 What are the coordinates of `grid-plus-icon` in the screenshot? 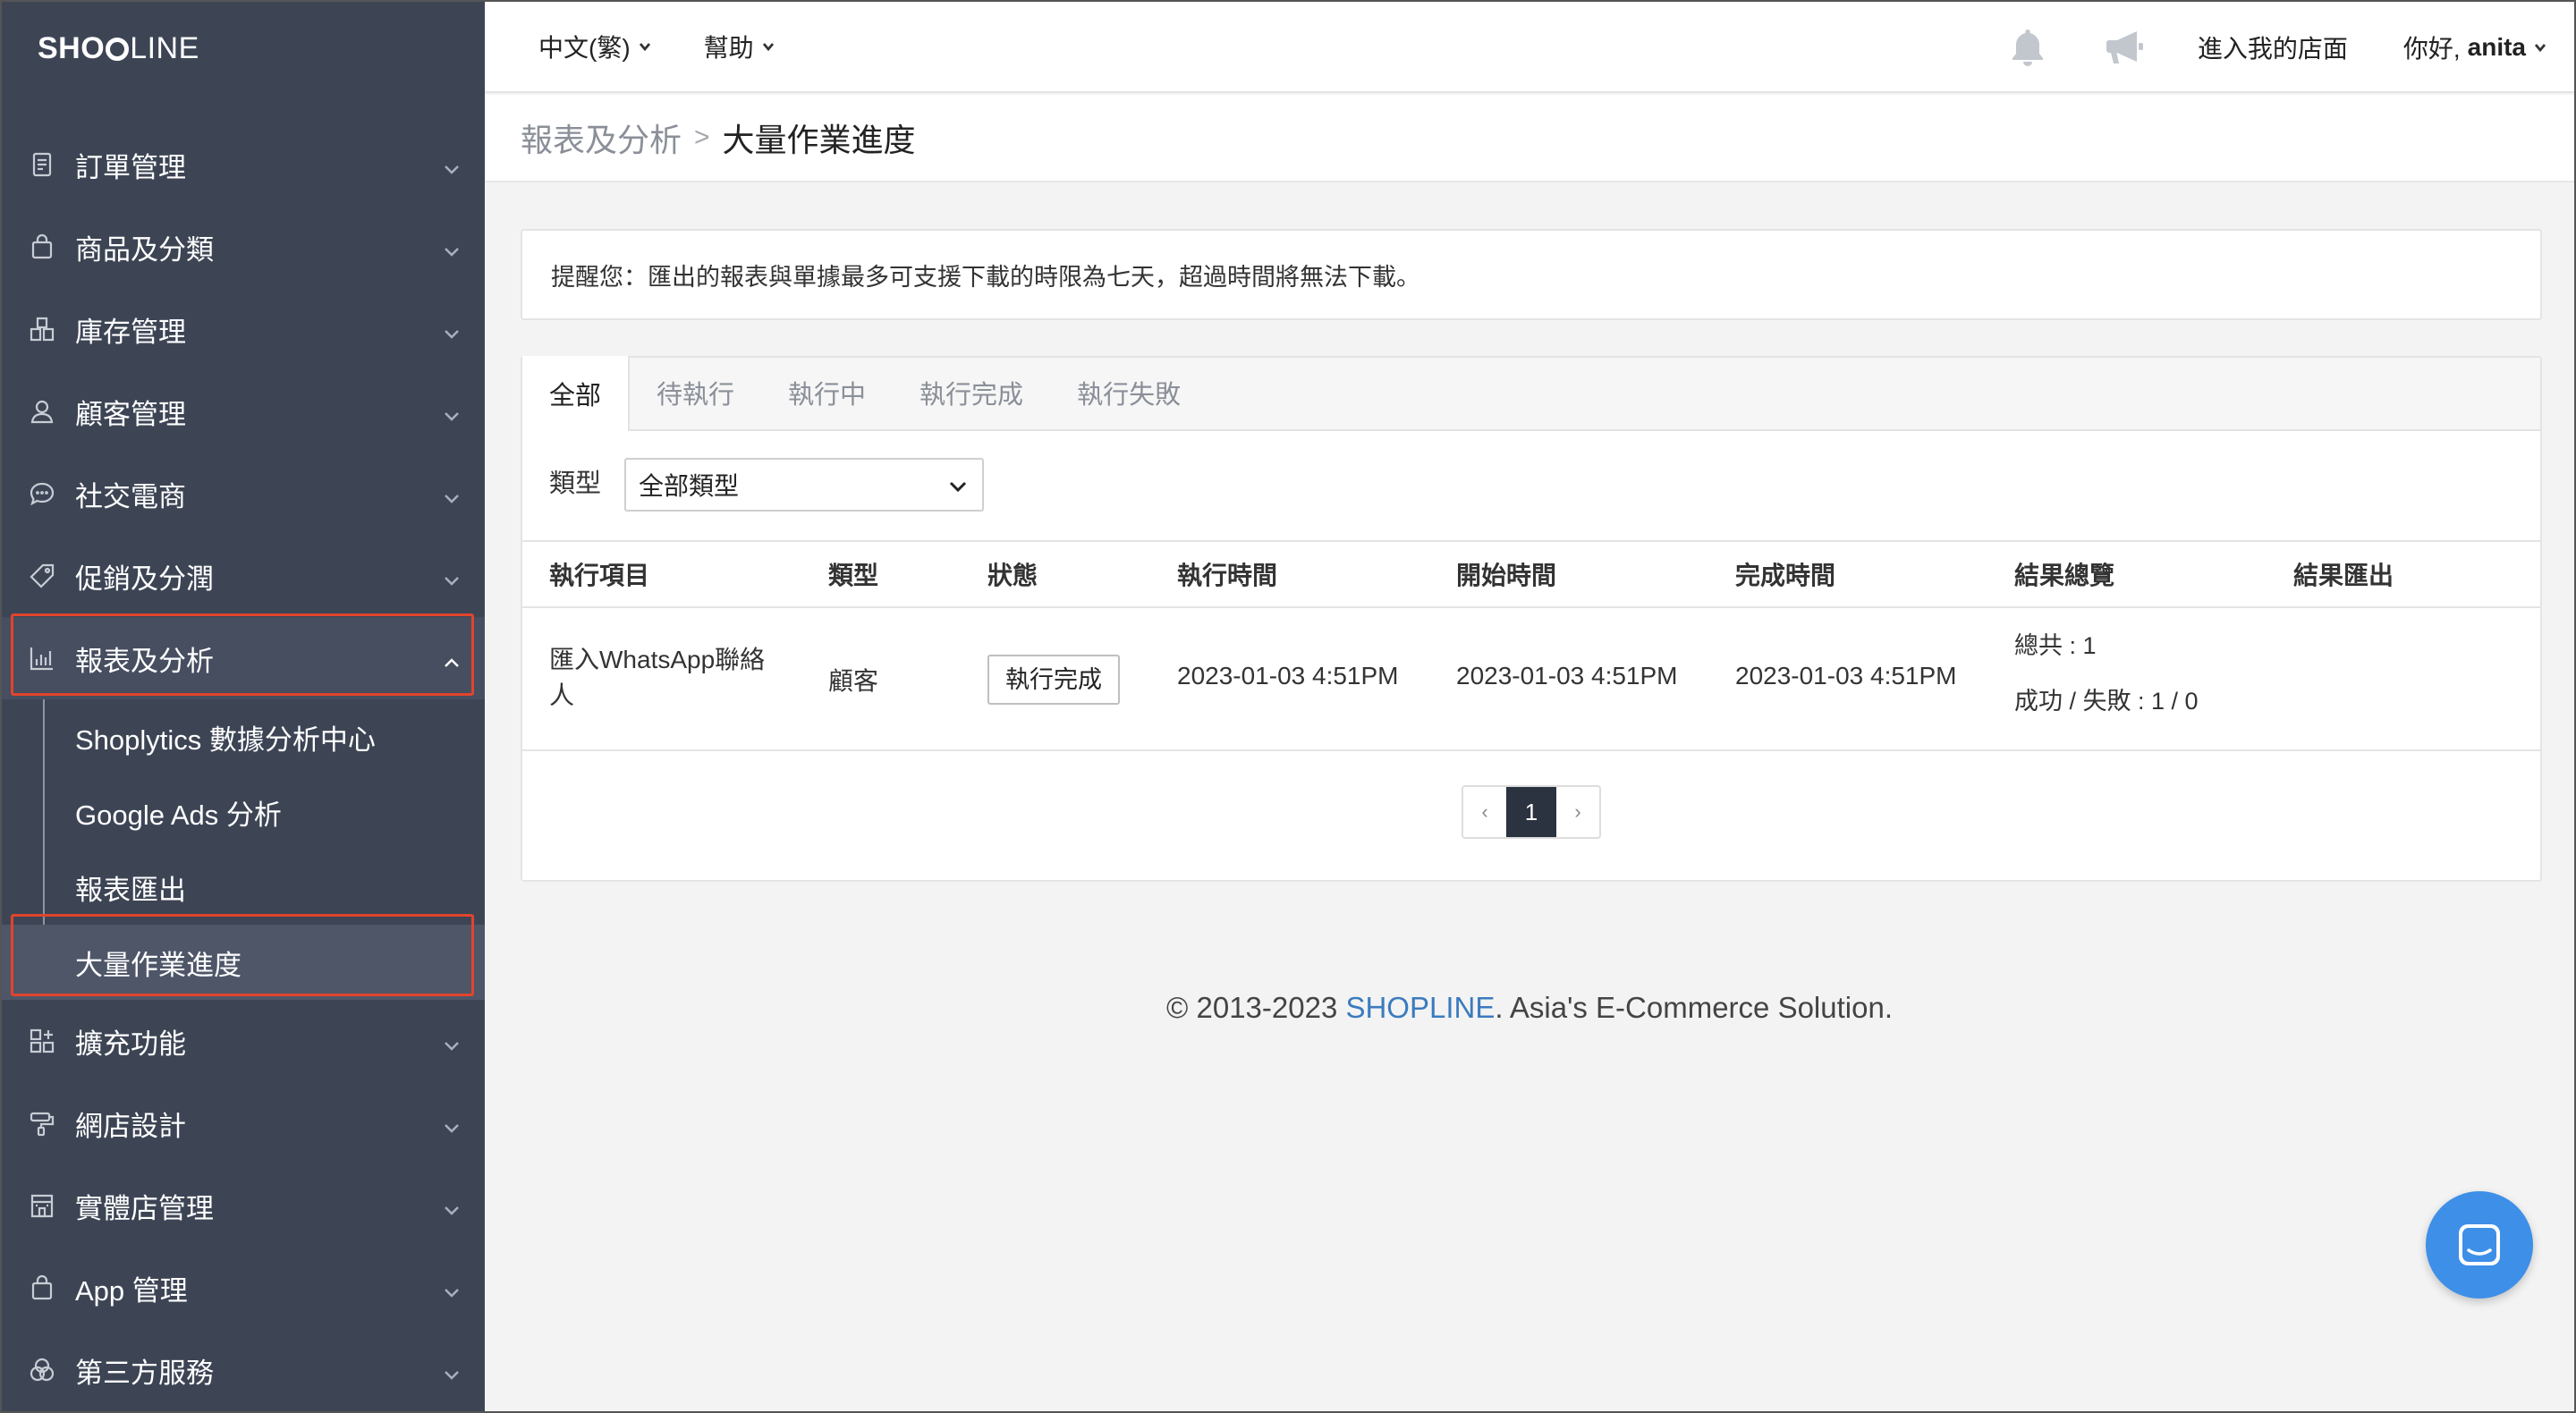 It's located at (42, 1041).